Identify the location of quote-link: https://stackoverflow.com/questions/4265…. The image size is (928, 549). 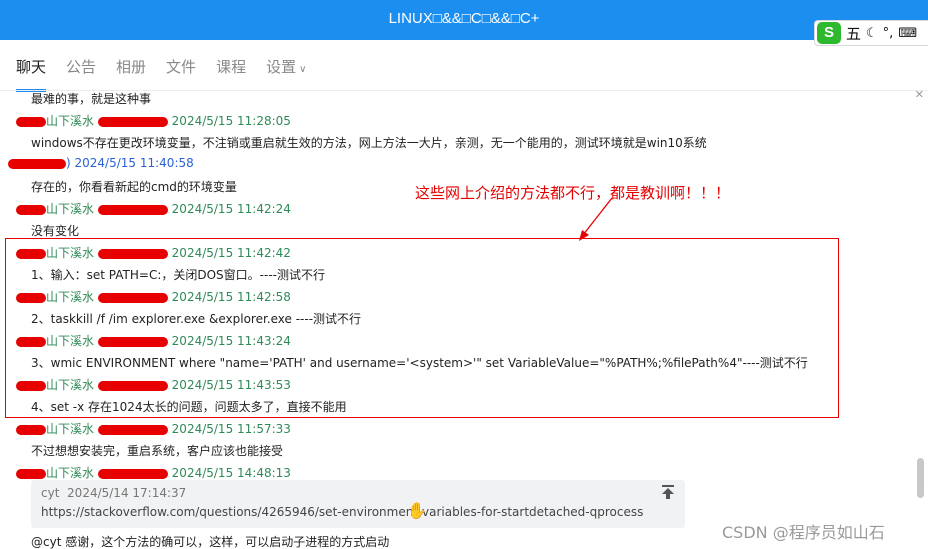
(342, 512).